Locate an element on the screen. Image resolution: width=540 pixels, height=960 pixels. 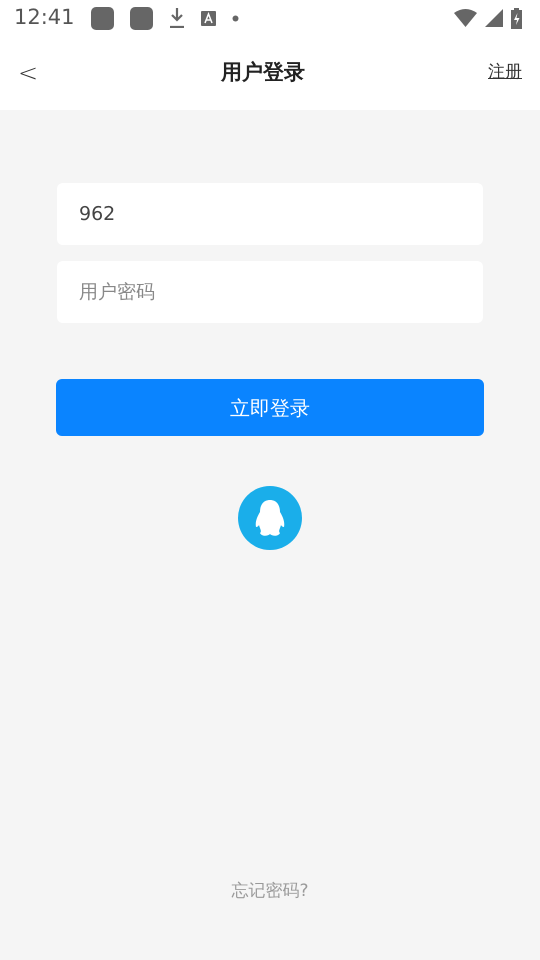
username-field: 962 is located at coordinates (270, 214).